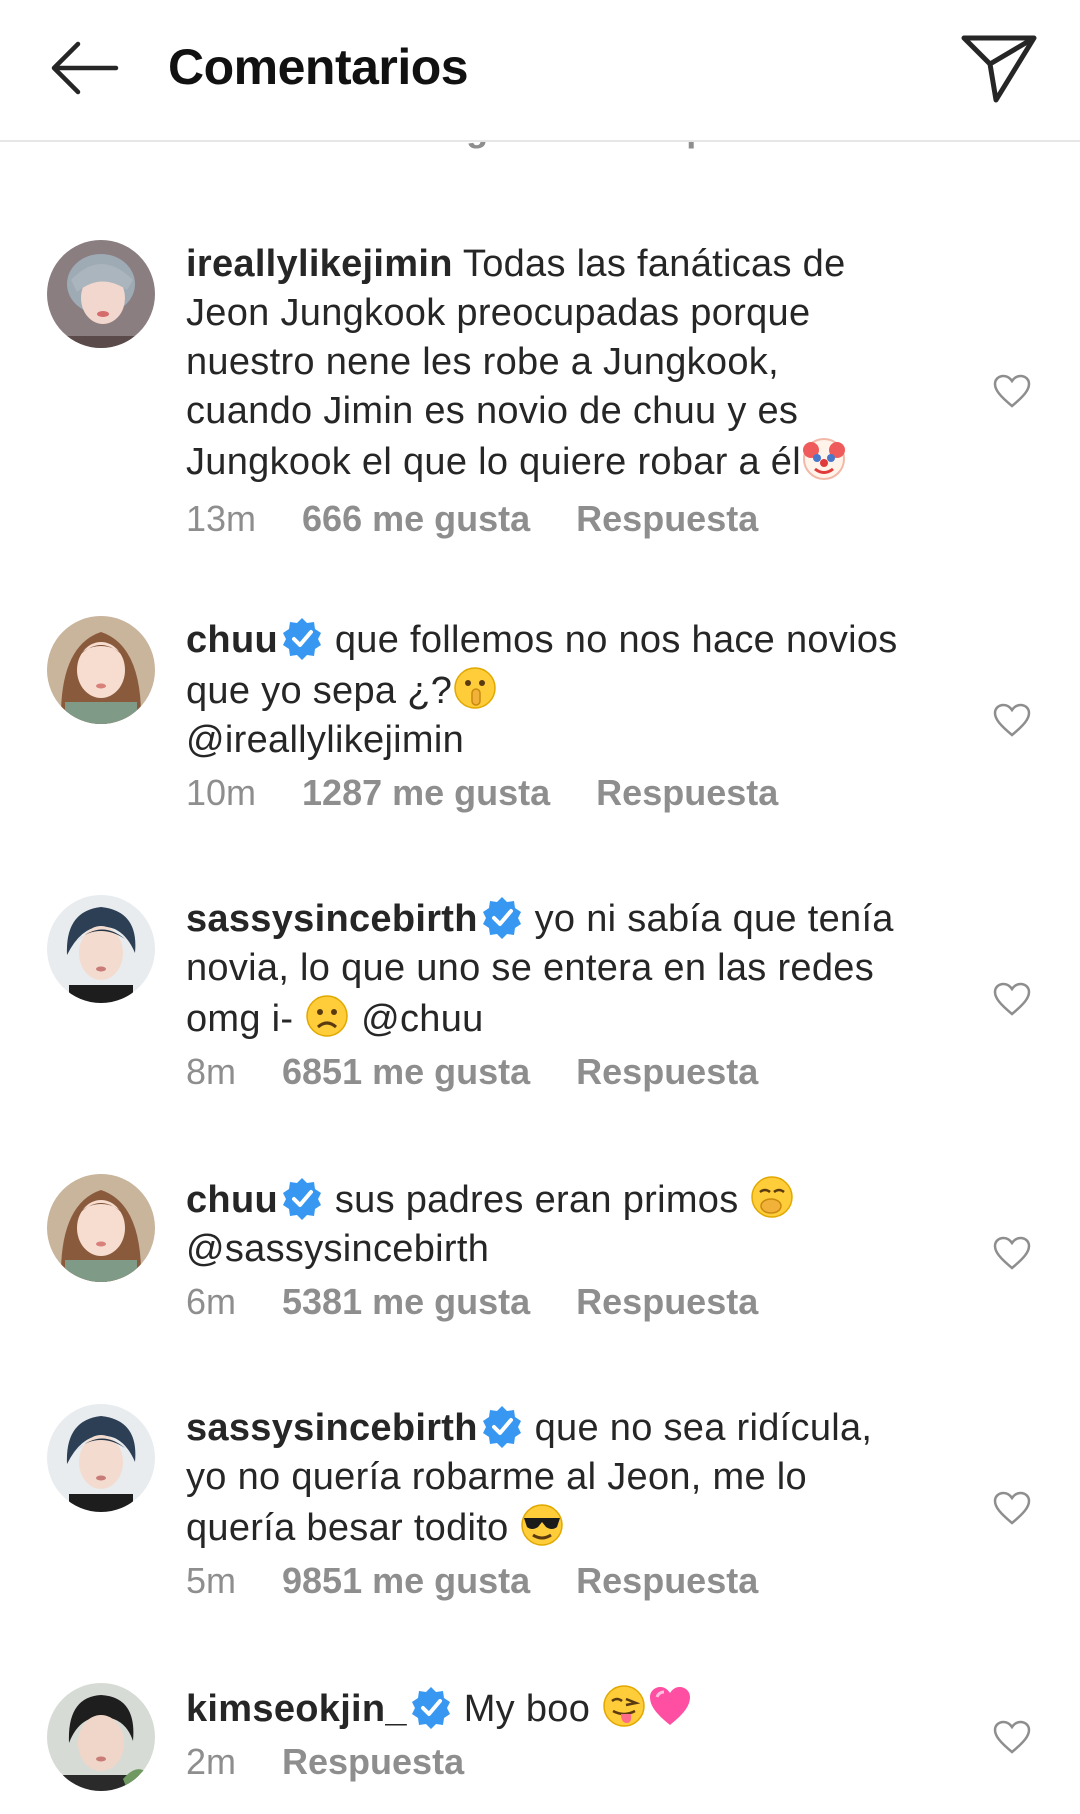 The width and height of the screenshot is (1080, 1814). I want to click on header-bar: Comentarios, so click(540, 71).